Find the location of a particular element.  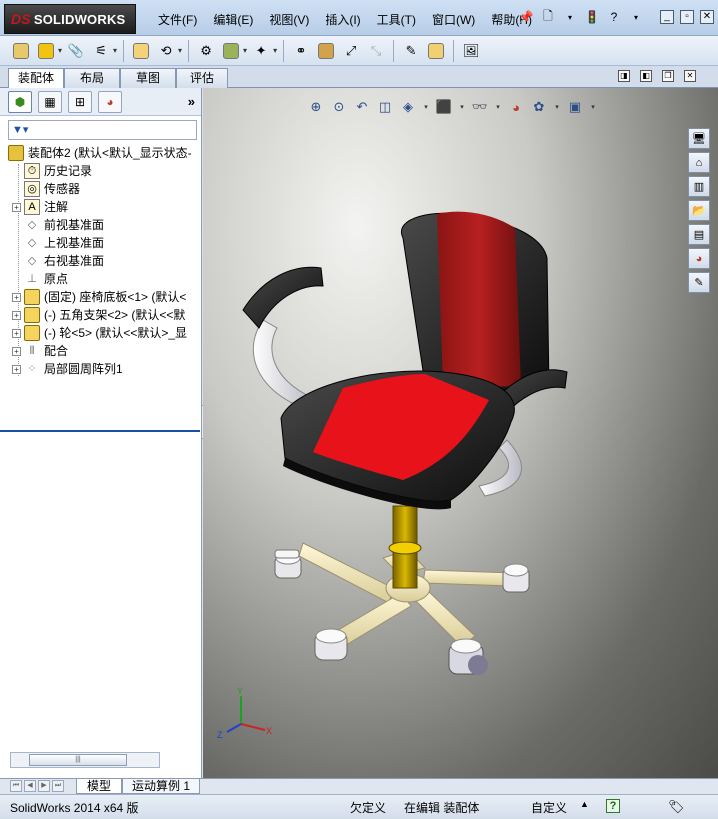

tree-item: ◎ 传感器 is located at coordinates (100, 189).